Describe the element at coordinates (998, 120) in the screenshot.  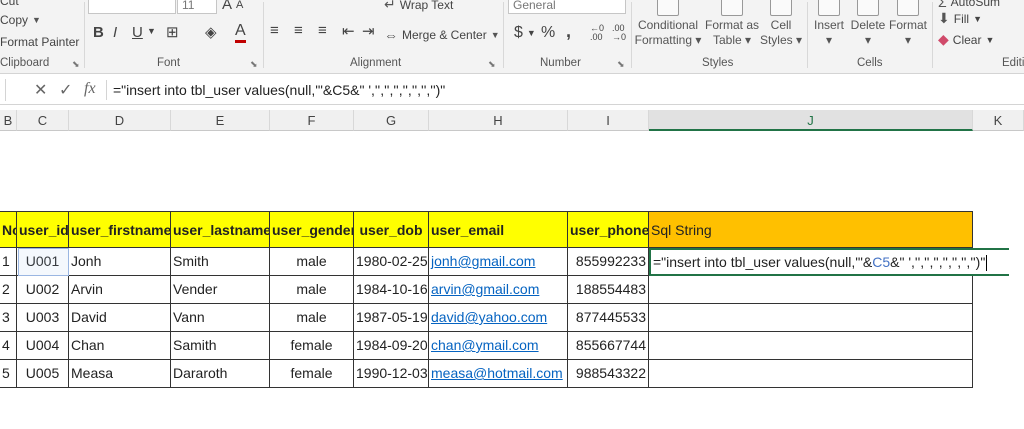
I see `column-header-k: K` at that location.